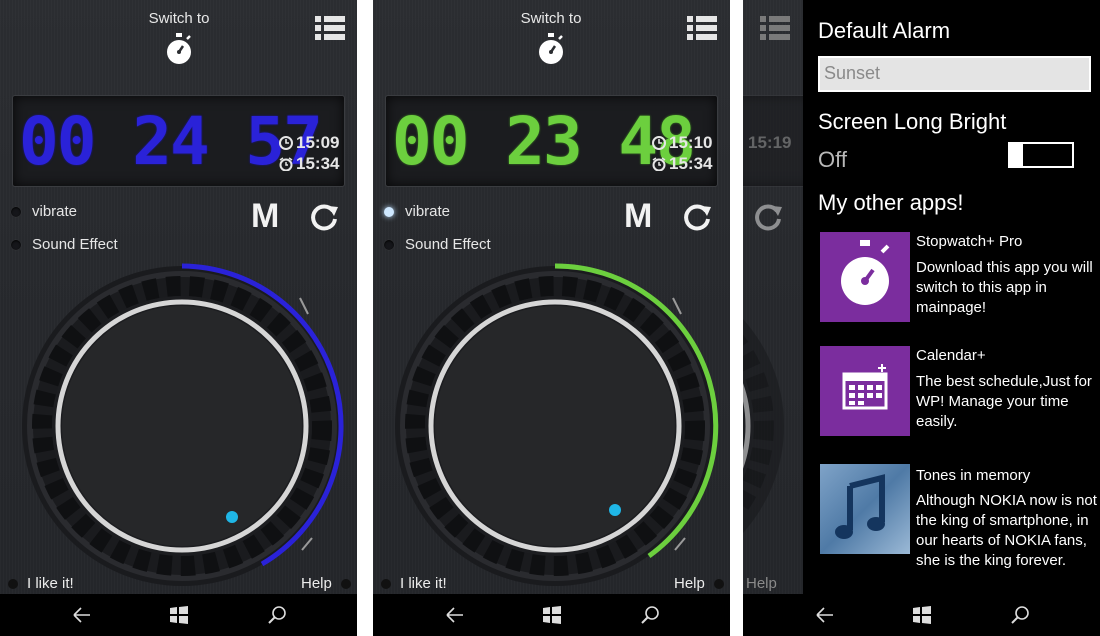 The height and width of the screenshot is (636, 1100). I want to click on stopwatch-pro-tile, so click(865, 277).